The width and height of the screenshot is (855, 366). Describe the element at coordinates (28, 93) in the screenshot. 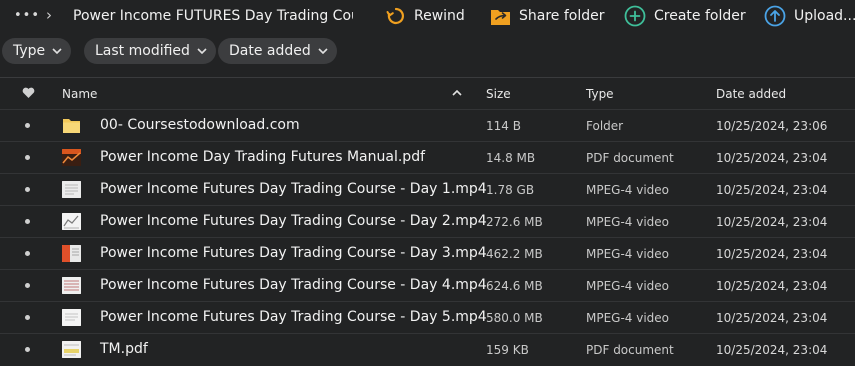

I see `heart-icon` at that location.